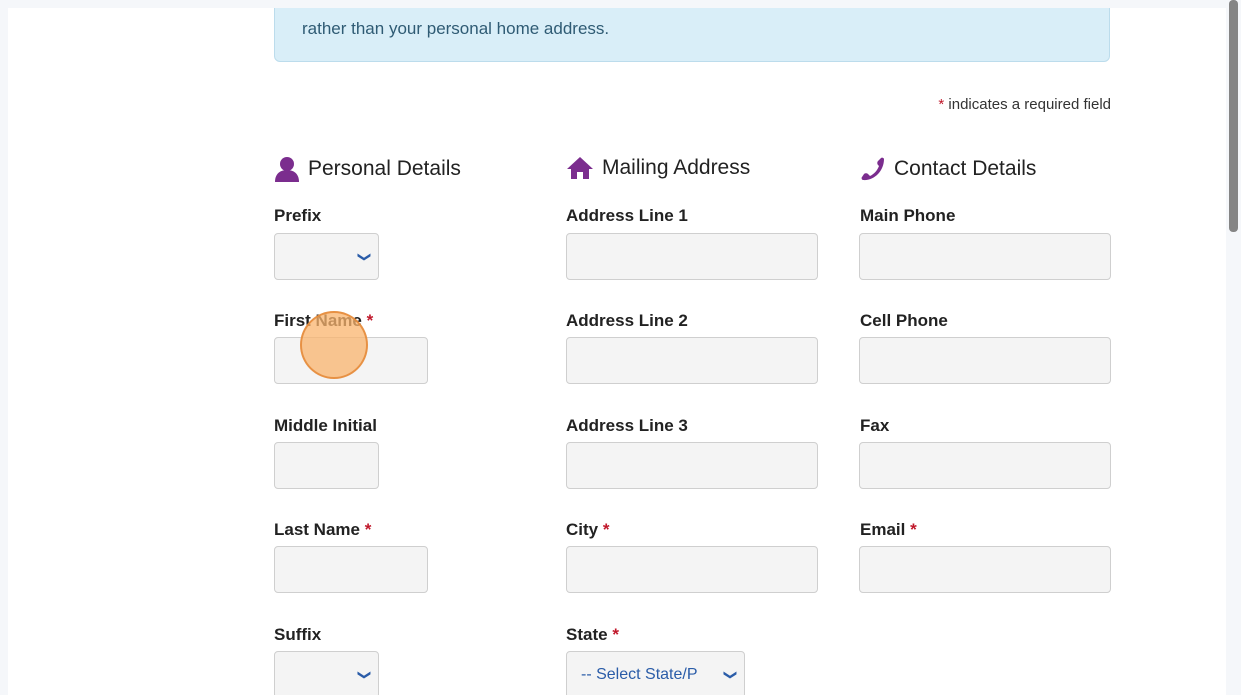 This screenshot has height=695, width=1241. Describe the element at coordinates (326, 256) in the screenshot. I see `prefix-select: ❯` at that location.